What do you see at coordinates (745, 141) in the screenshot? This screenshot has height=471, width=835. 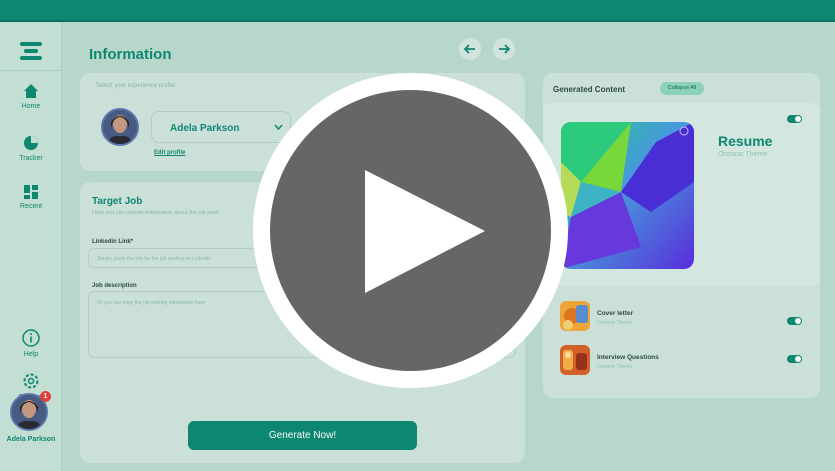 I see `resume-title: Resume` at bounding box center [745, 141].